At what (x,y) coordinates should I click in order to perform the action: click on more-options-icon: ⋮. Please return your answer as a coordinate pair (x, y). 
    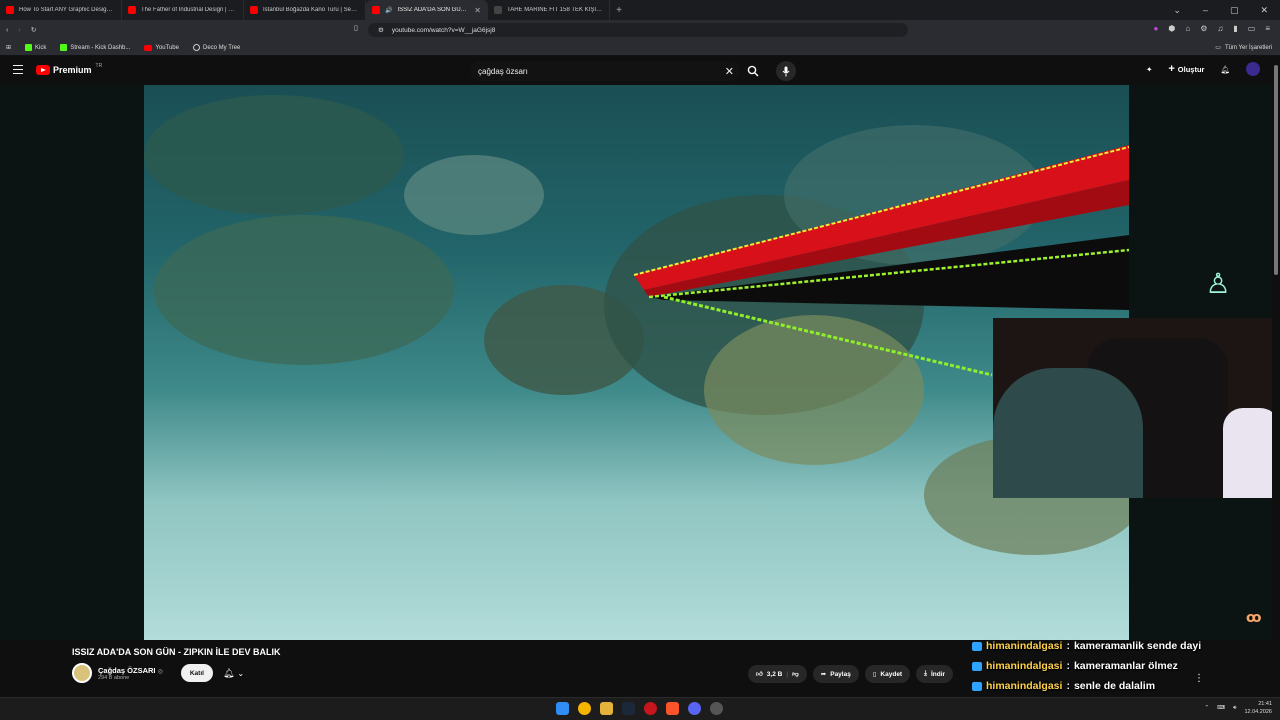
    Looking at the image, I should click on (1199, 678).